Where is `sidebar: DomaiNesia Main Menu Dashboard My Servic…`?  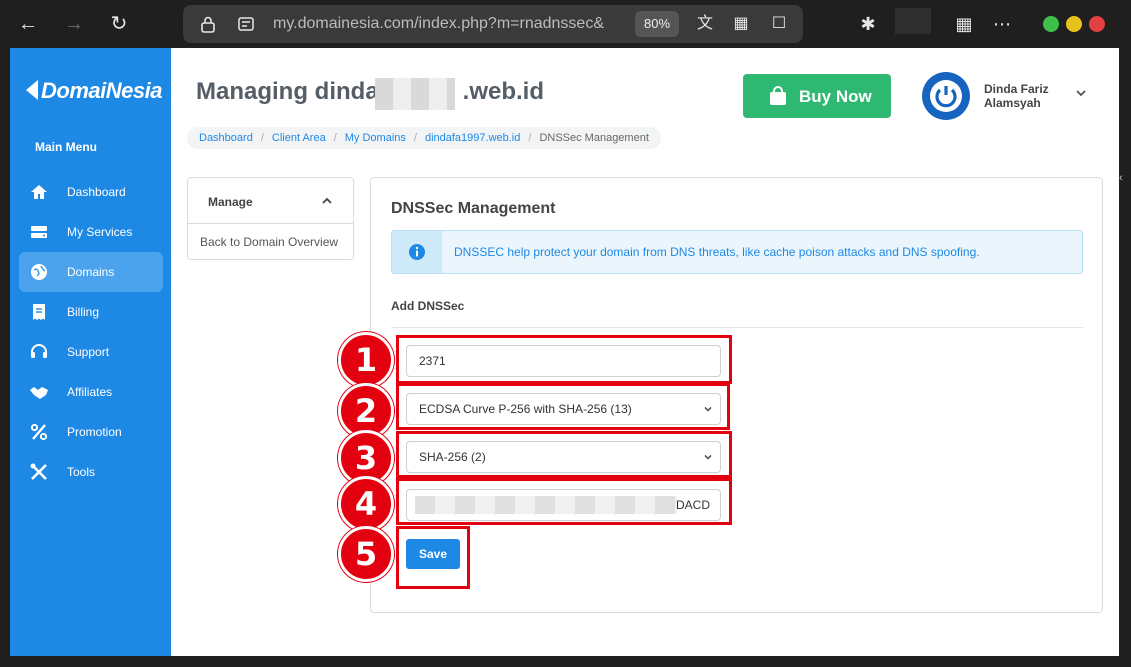
sidebar: DomaiNesia Main Menu Dashboard My Servic… is located at coordinates (90, 352).